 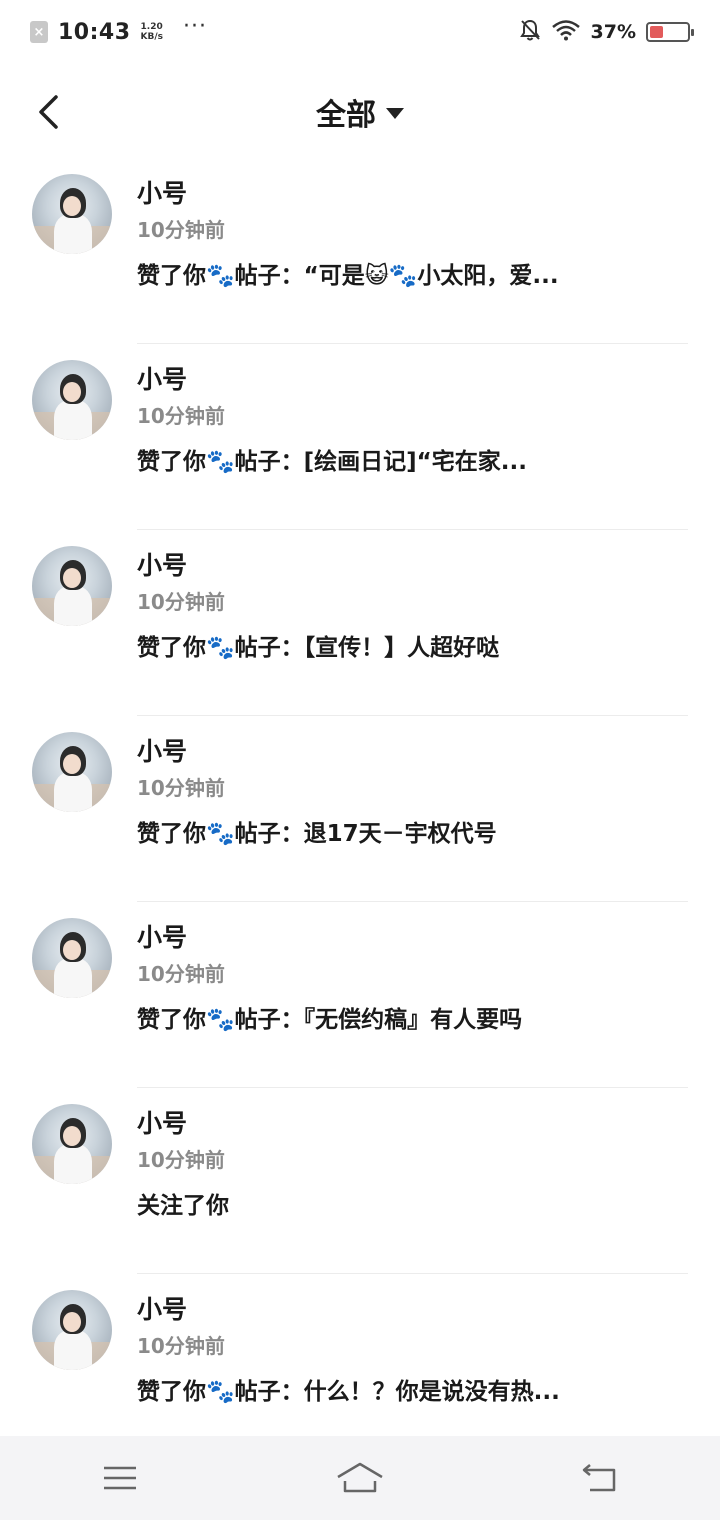 What do you see at coordinates (94, 32) in the screenshot?
I see `status-time: 10:43` at bounding box center [94, 32].